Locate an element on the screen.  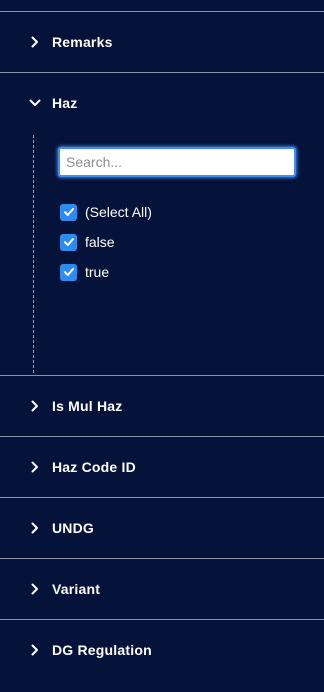
section-header-remarks: Remarks is located at coordinates (162, 42).